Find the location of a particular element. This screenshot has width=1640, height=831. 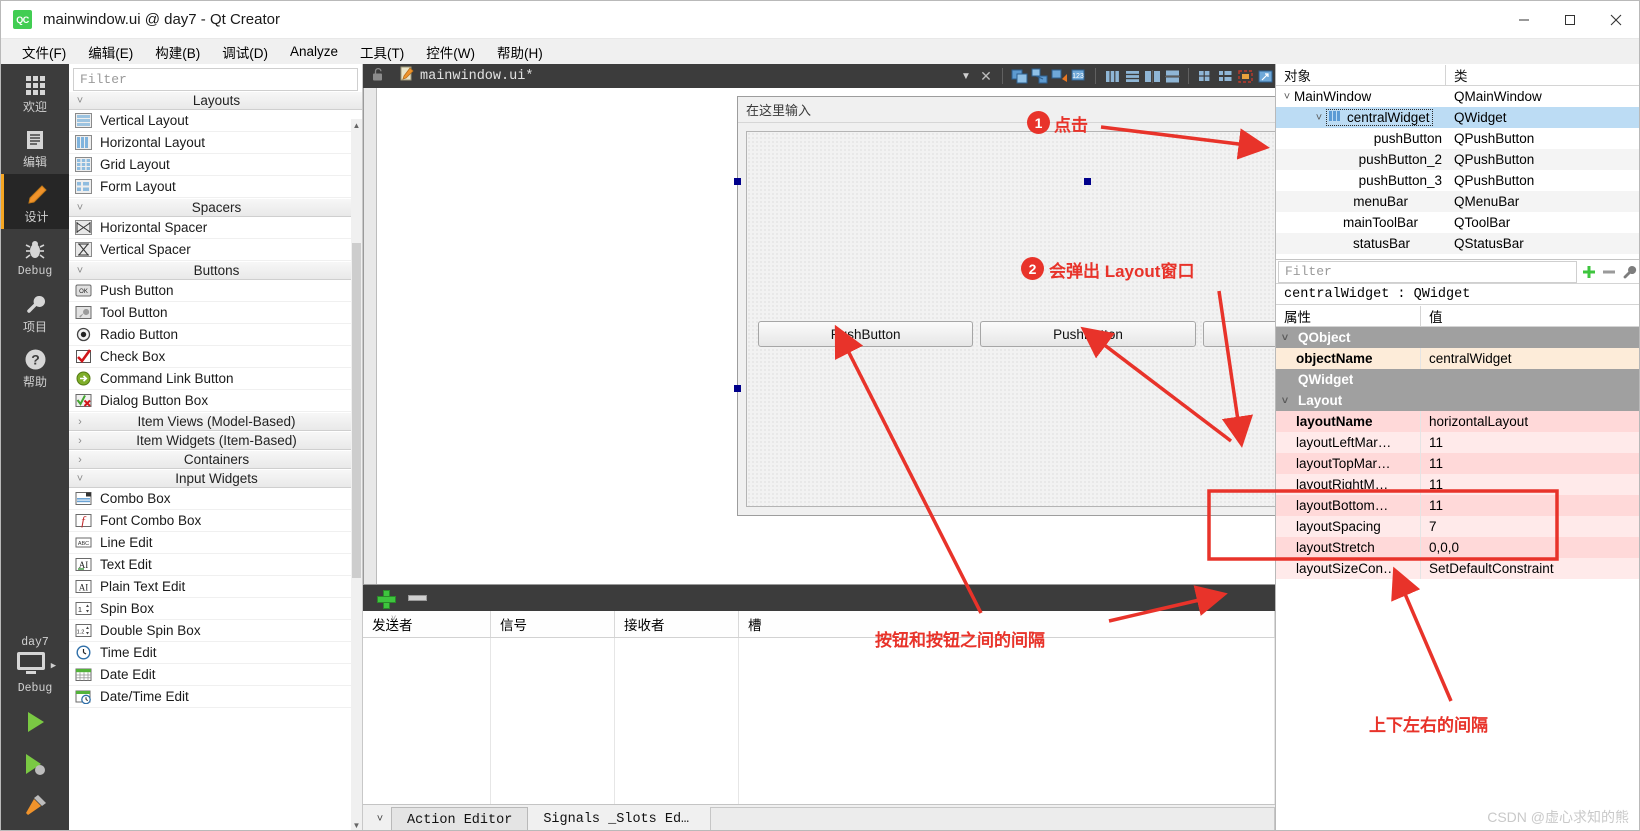

widget-item-combo-box: Combo Box is located at coordinates (215, 499).